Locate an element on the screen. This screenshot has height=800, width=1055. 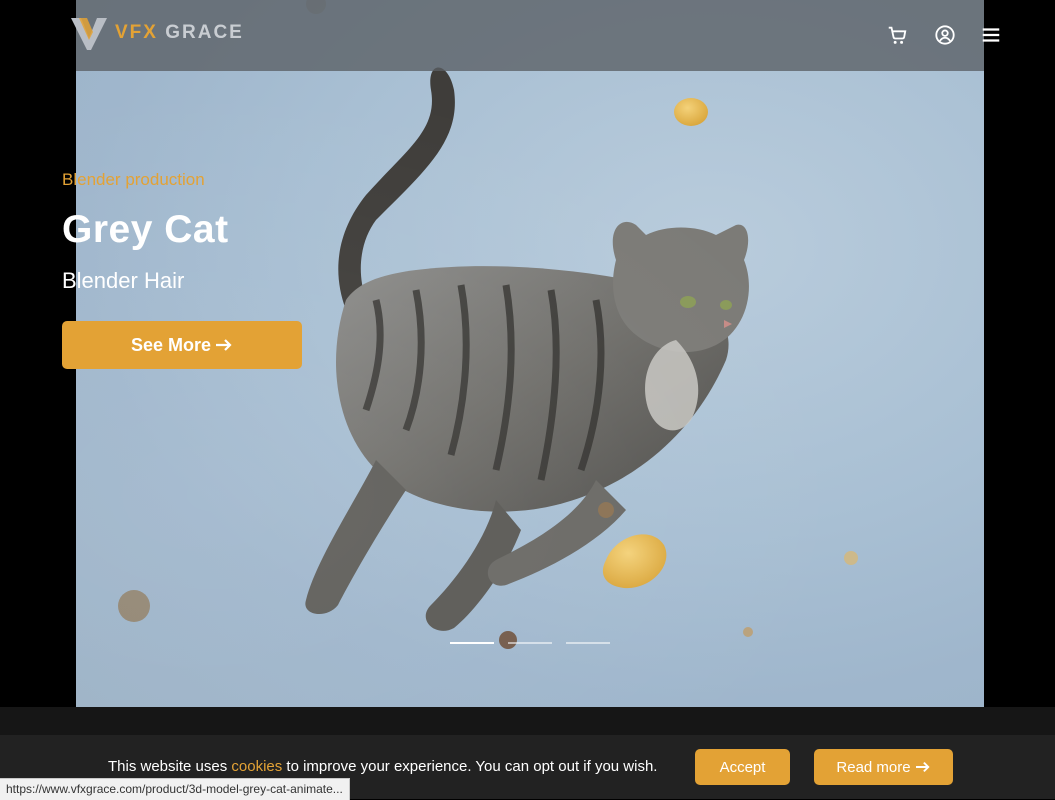
see-more-label: See More is located at coordinates (171, 344).